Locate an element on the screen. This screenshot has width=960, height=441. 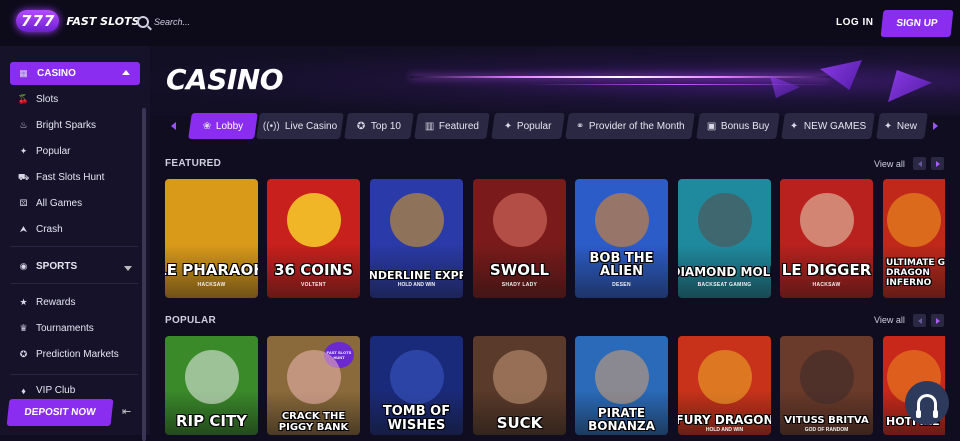
tab-featured: ▥ Featured is located at coordinates (452, 126).